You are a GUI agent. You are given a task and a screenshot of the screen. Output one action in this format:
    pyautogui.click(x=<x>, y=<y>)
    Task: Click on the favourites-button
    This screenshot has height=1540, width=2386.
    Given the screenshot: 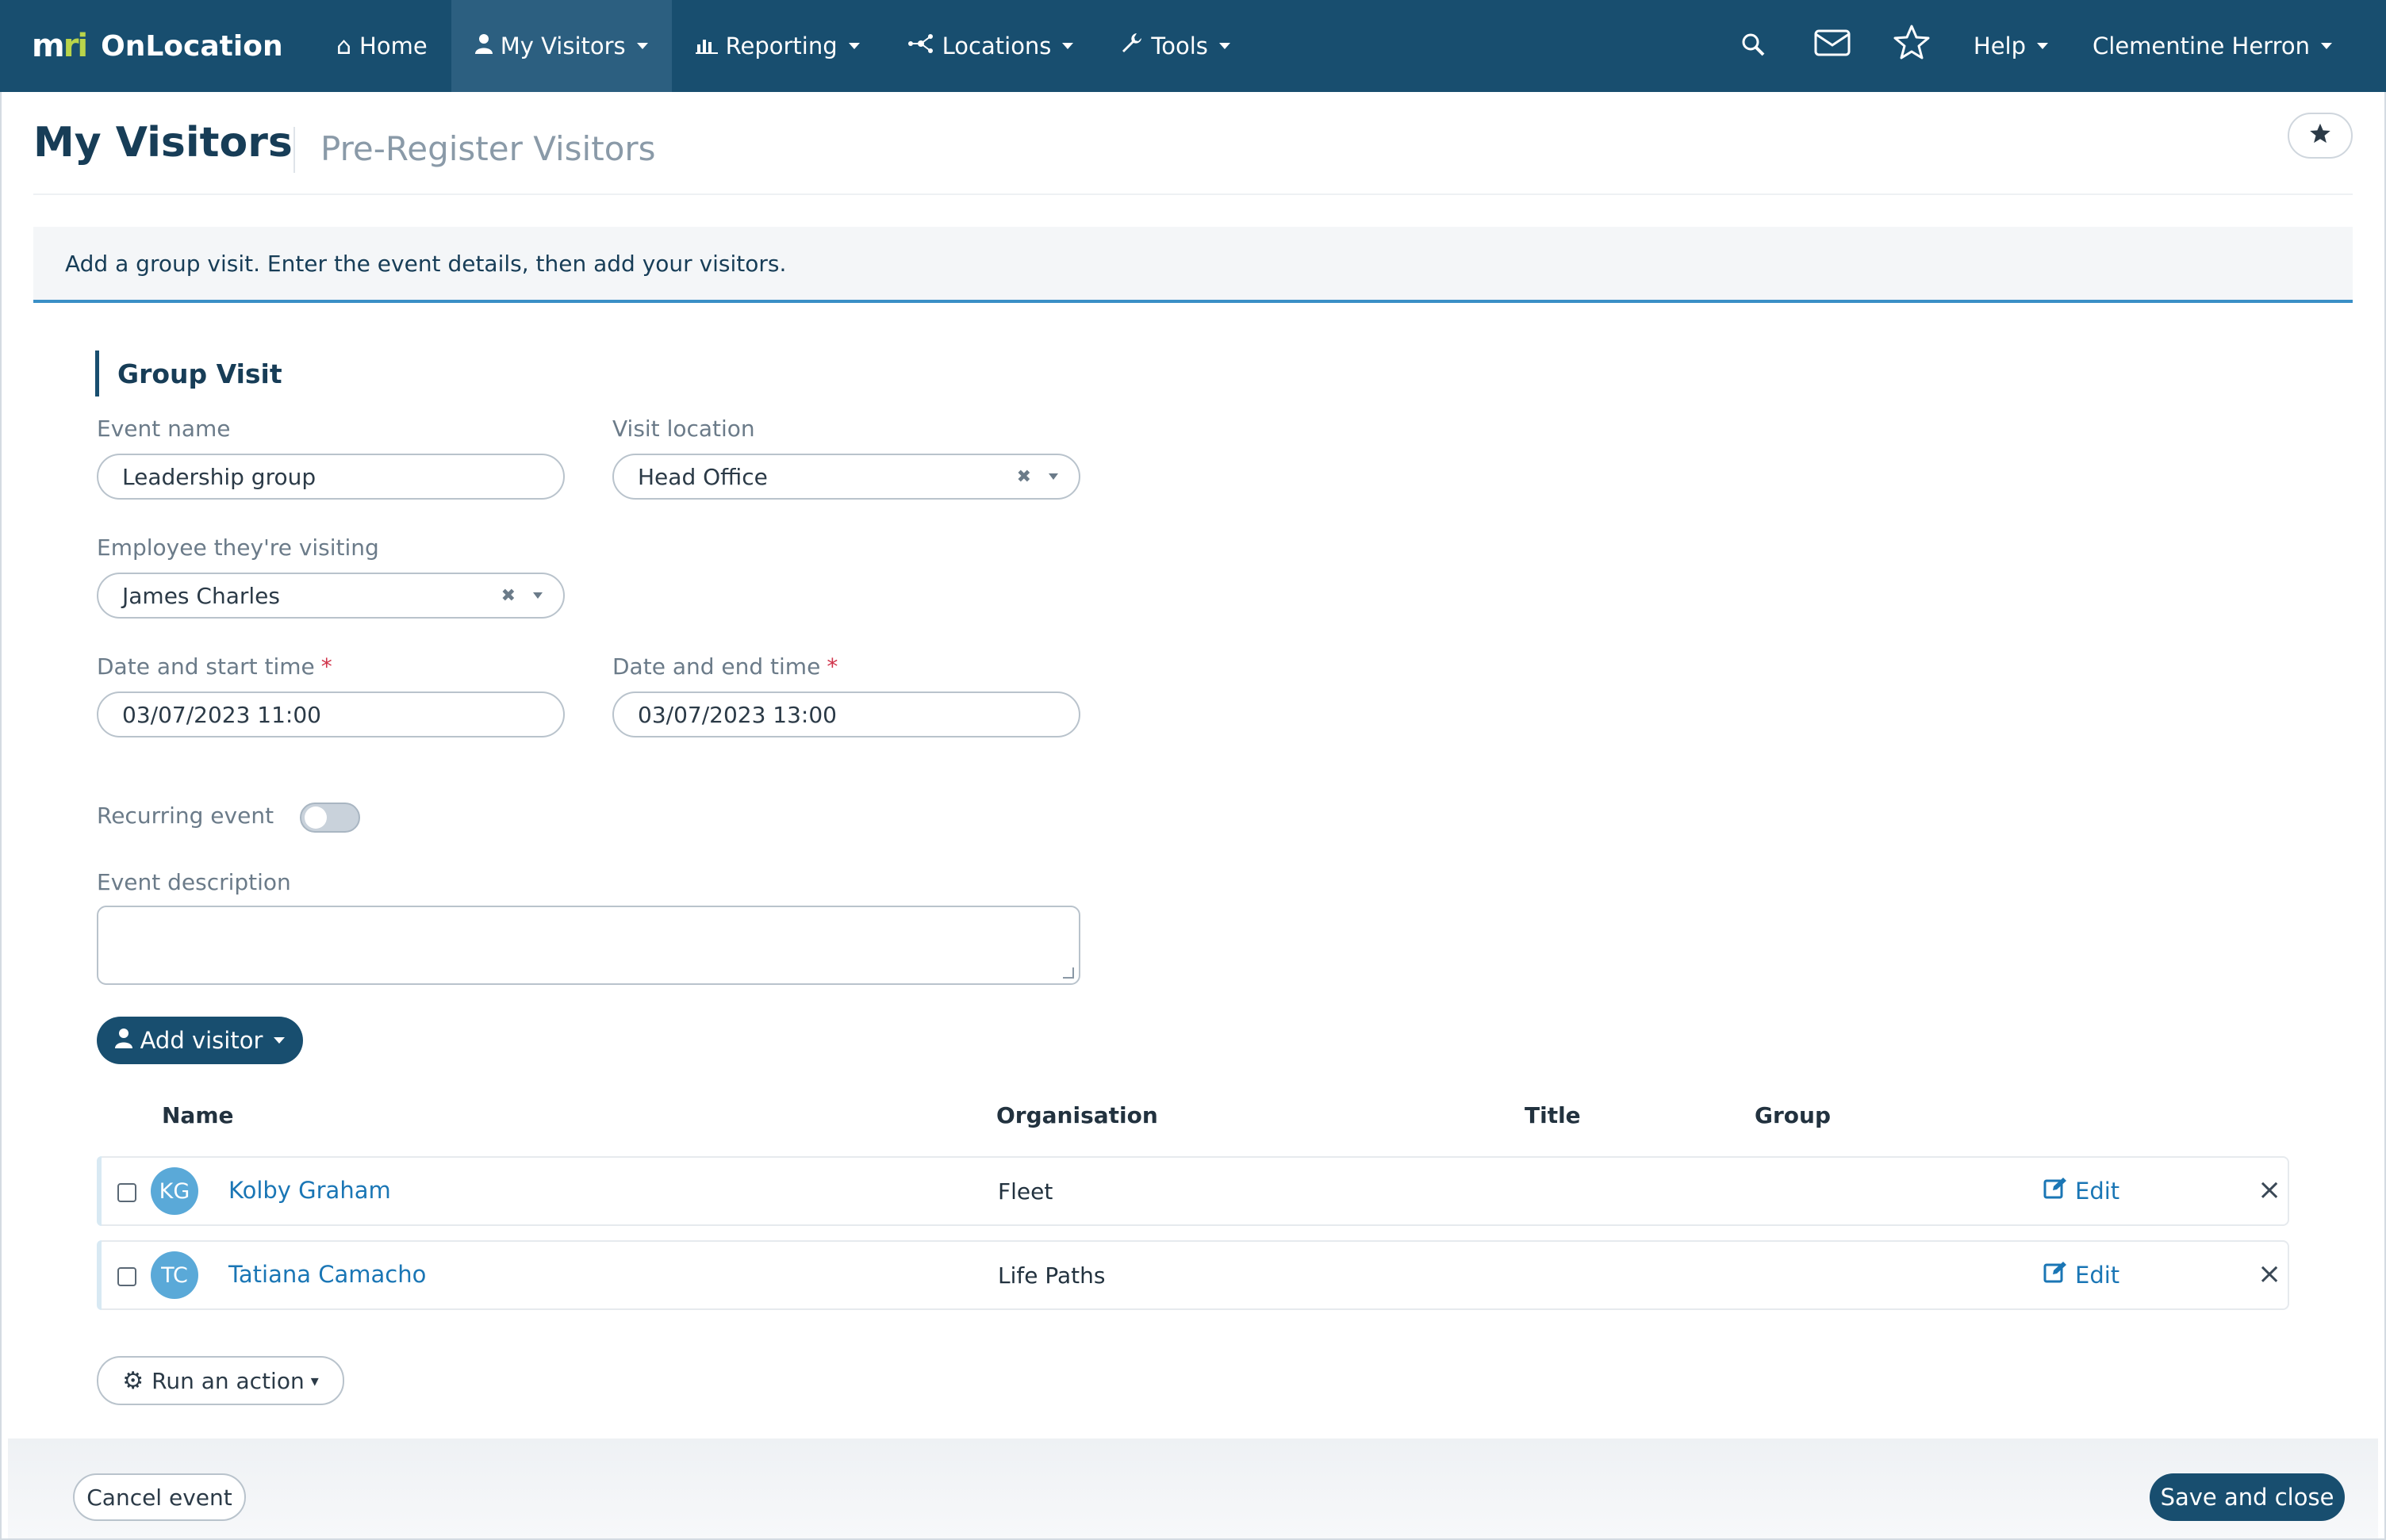 What is the action you would take?
    pyautogui.click(x=1912, y=46)
    